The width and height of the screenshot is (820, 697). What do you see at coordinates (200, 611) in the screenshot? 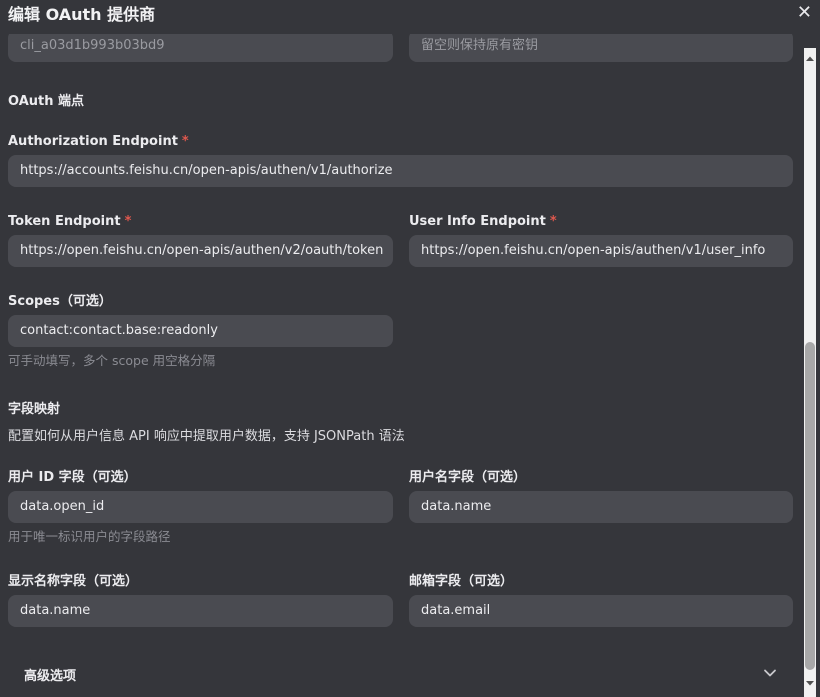
I see `display-name-field-input: data.name` at bounding box center [200, 611].